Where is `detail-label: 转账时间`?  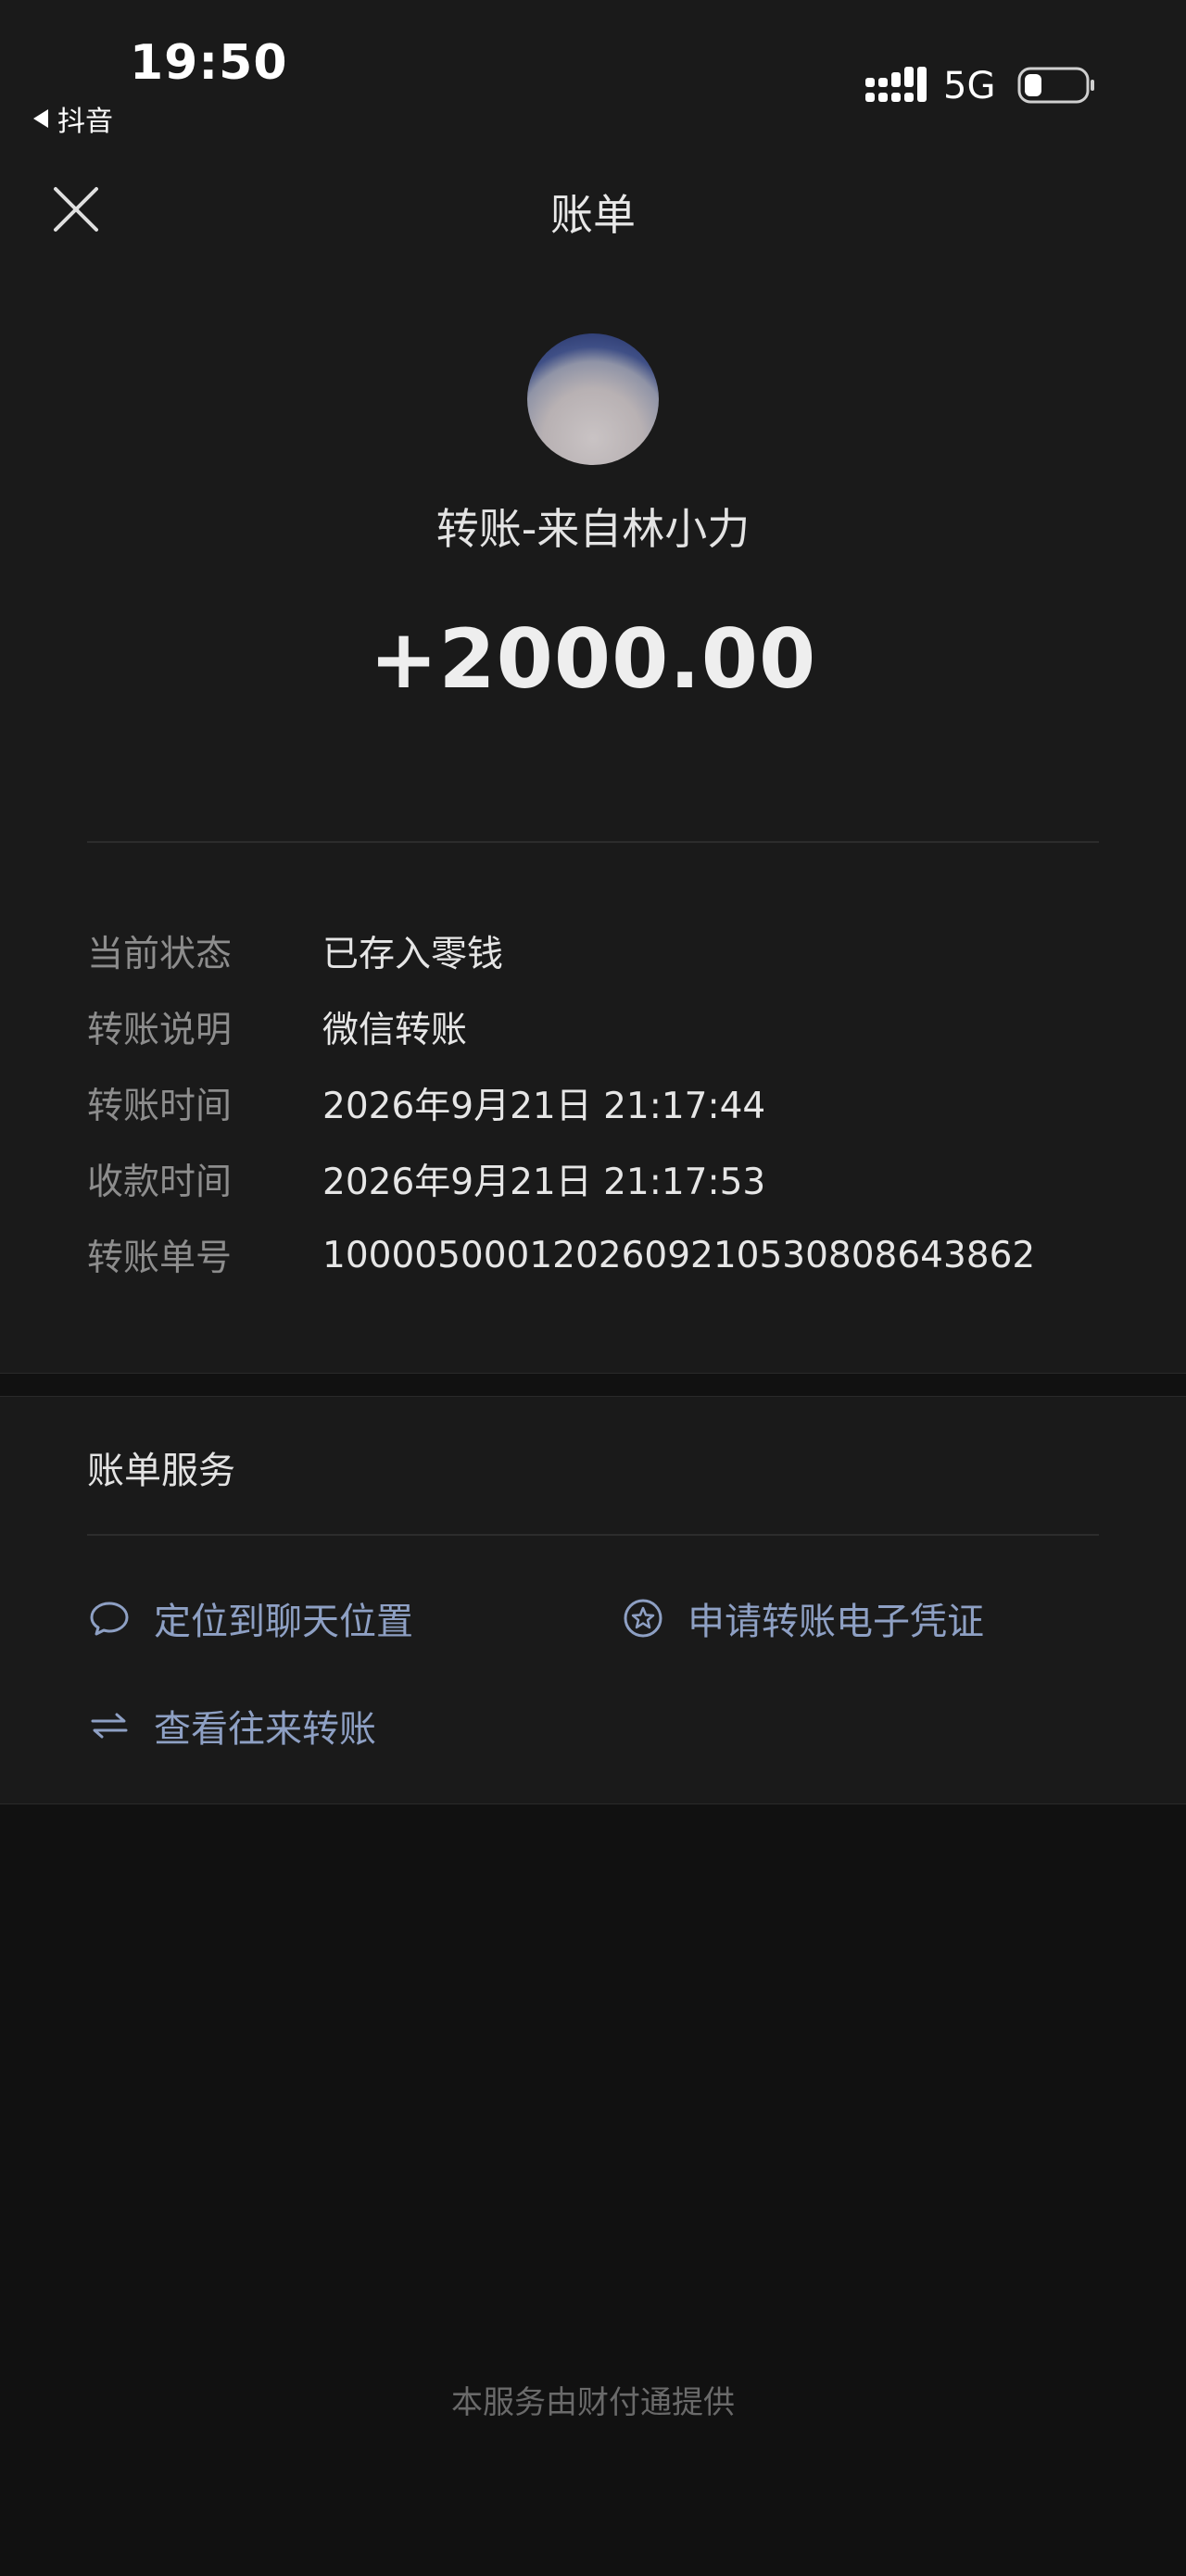 detail-label: 转账时间 is located at coordinates (160, 1106).